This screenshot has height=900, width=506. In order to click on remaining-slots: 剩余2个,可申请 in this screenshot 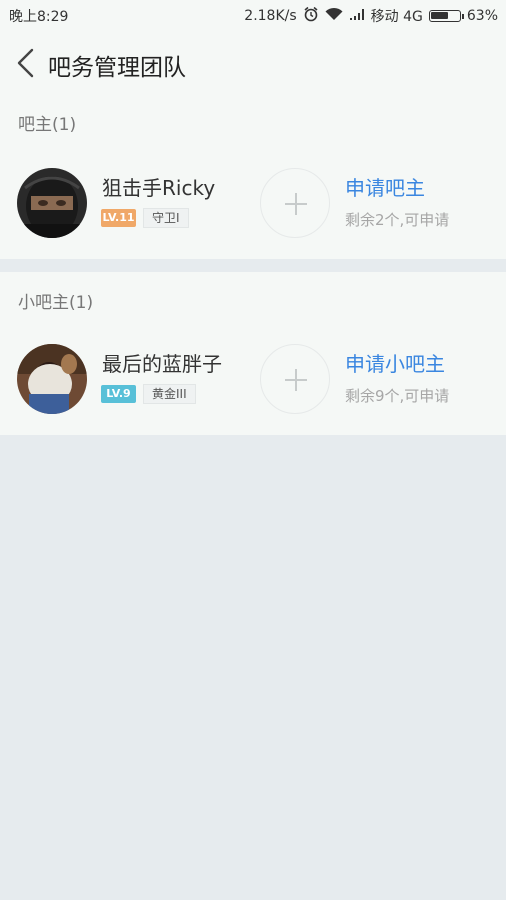, I will do `click(397, 220)`.